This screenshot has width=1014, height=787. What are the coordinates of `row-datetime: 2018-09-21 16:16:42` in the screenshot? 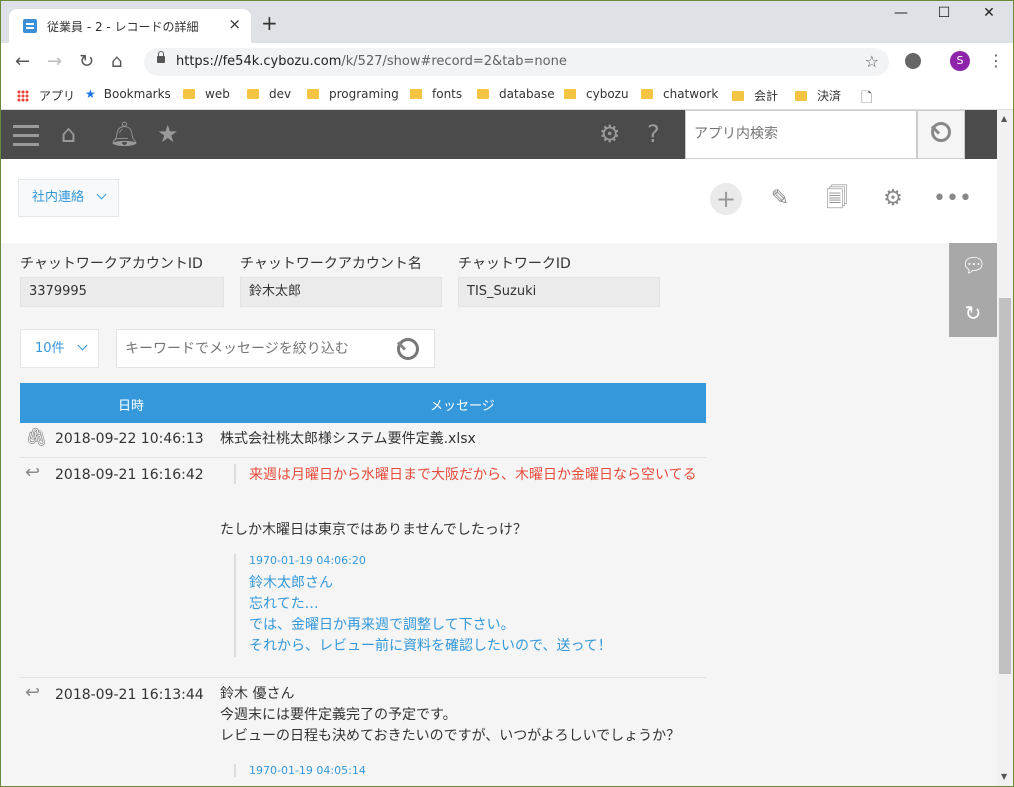 It's located at (129, 475).